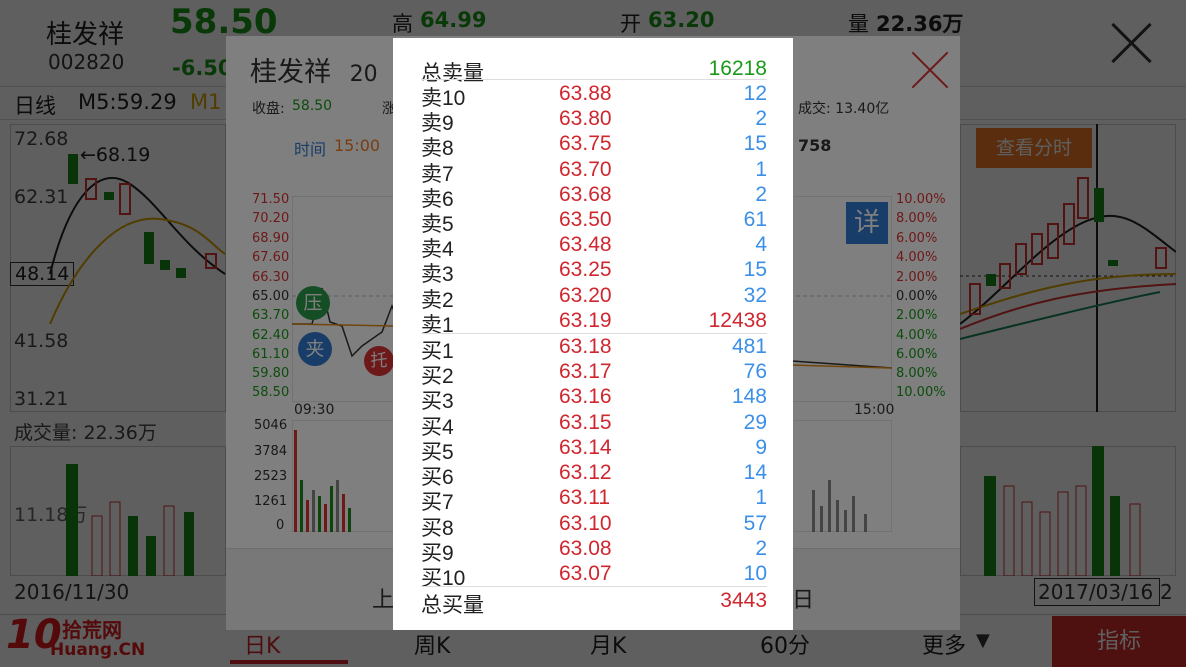  I want to click on buy-volume: 481, so click(749, 346).